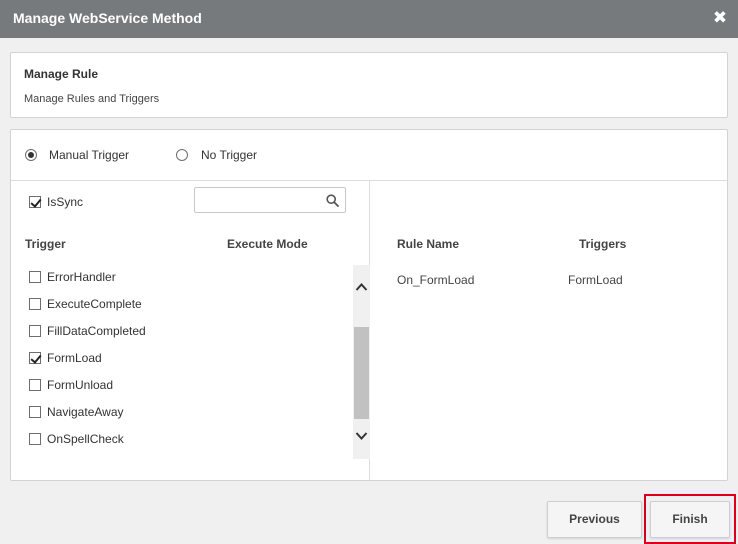 The height and width of the screenshot is (544, 738). I want to click on dialog-title: Manage WebService Method, so click(107, 18).